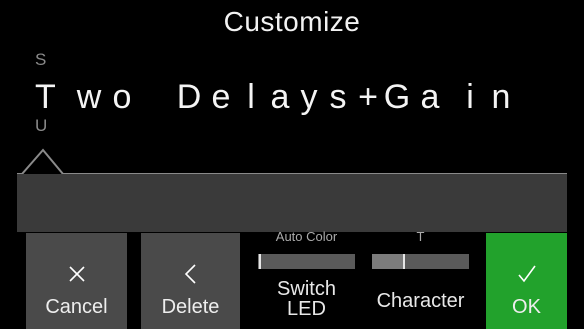 The image size is (584, 329). I want to click on char-picker-previous: S, so click(40, 60).